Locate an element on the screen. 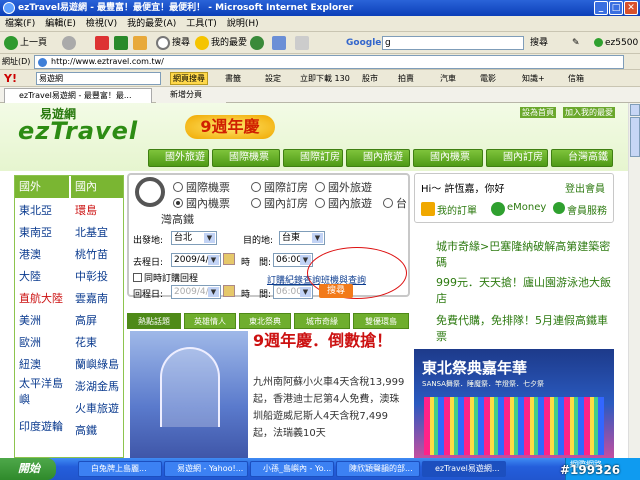 This screenshot has height=480, width=640. wrench-icon: ✎ is located at coordinates (576, 43).